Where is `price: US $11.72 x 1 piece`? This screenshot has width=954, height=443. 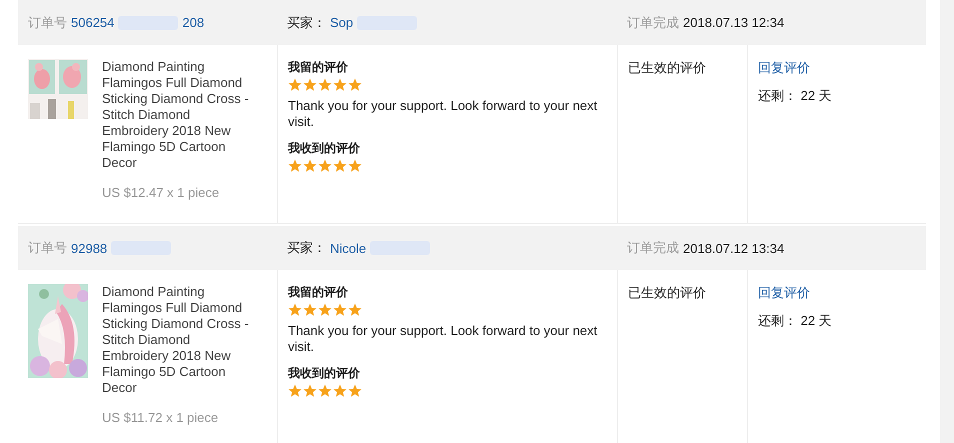
price: US $11.72 x 1 piece is located at coordinates (161, 417).